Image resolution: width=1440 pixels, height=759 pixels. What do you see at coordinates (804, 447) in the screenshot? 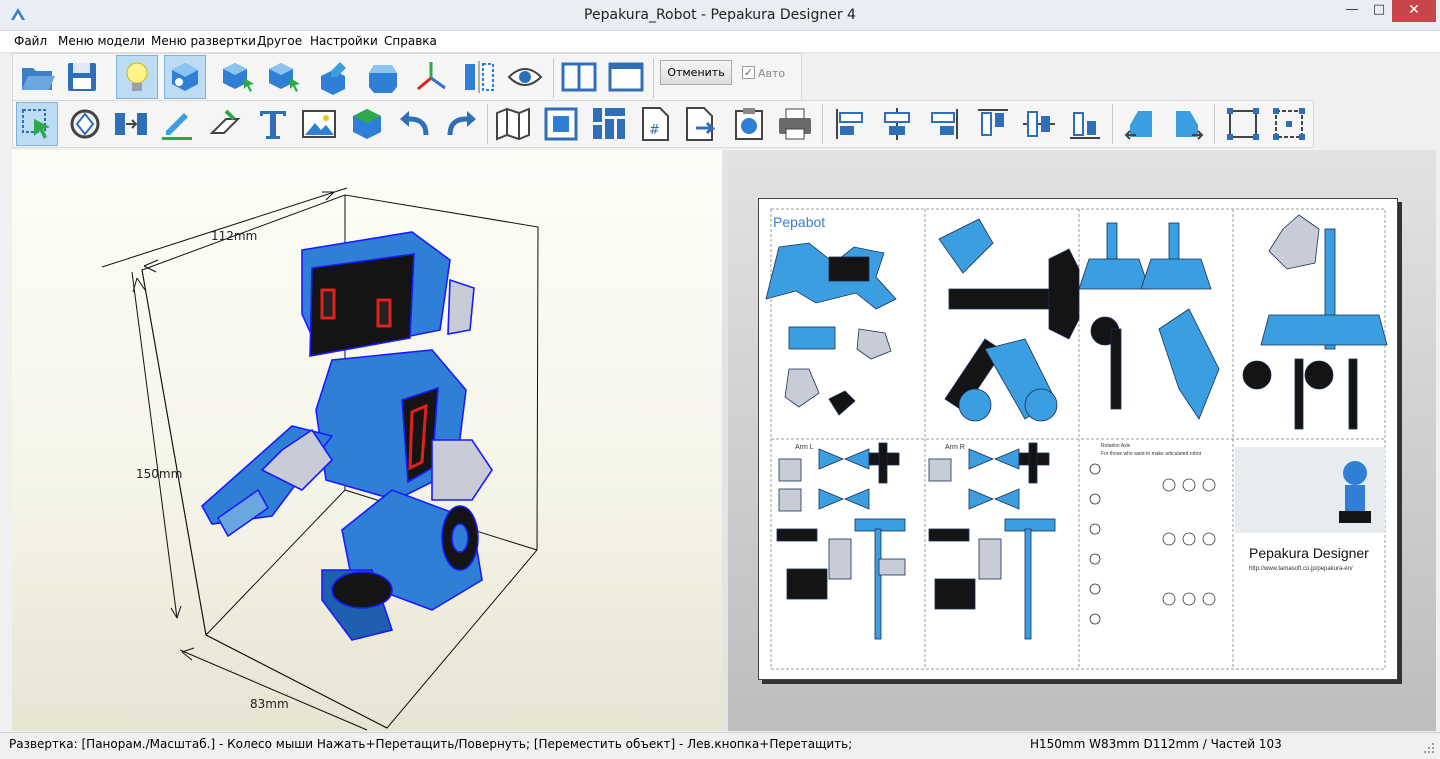
I see `arm-left-label: Arm L` at bounding box center [804, 447].